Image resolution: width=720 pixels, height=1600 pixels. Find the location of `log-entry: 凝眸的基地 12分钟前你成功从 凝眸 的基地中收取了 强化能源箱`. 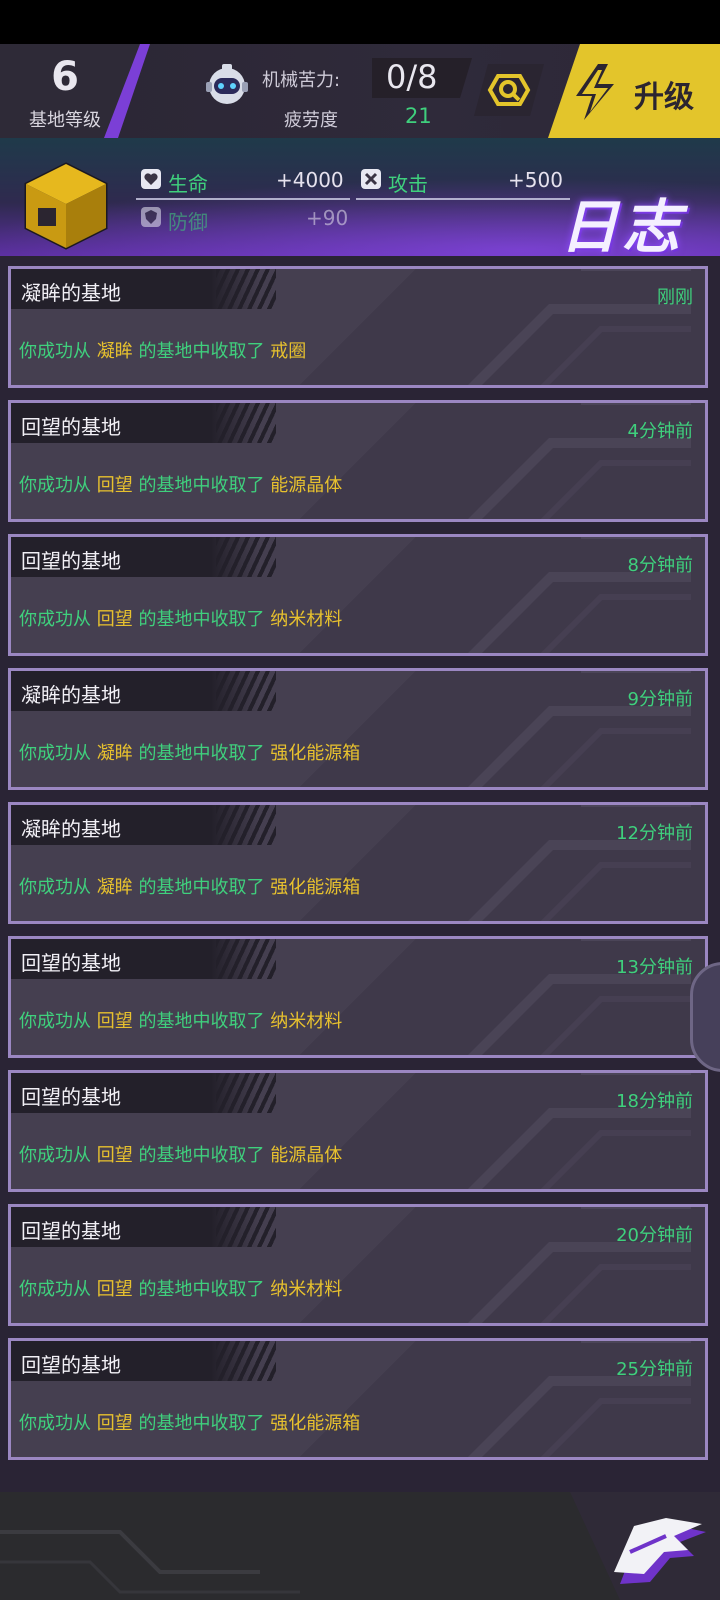

log-entry: 凝眸的基地 12分钟前你成功从 凝眸 的基地中收取了 强化能源箱 is located at coordinates (358, 863).